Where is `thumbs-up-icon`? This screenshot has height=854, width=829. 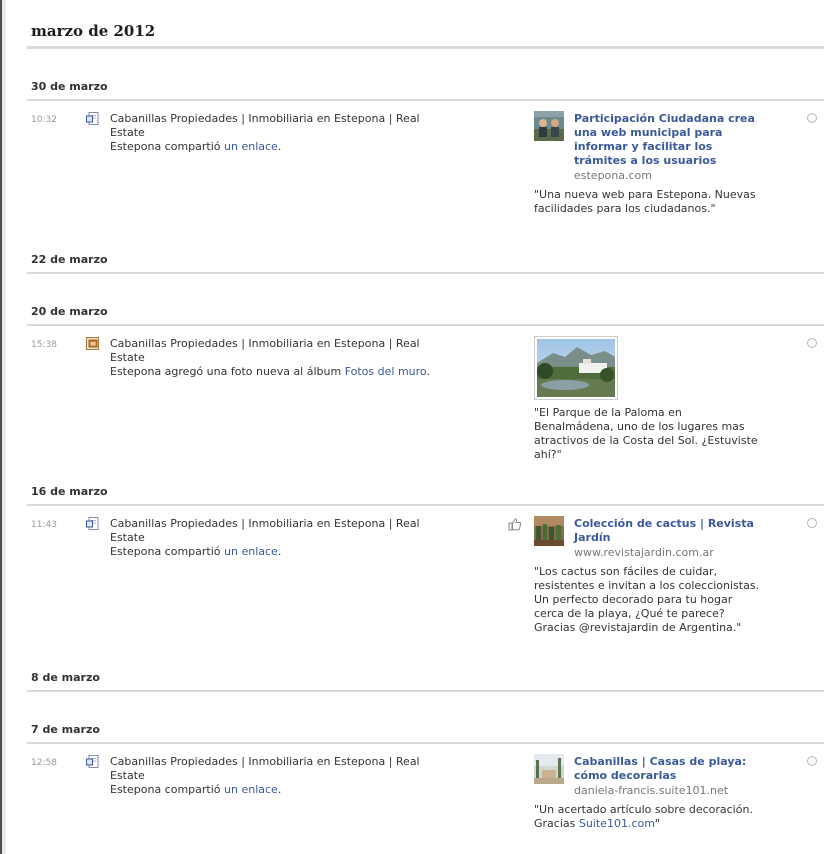
thumbs-up-icon is located at coordinates (515, 524).